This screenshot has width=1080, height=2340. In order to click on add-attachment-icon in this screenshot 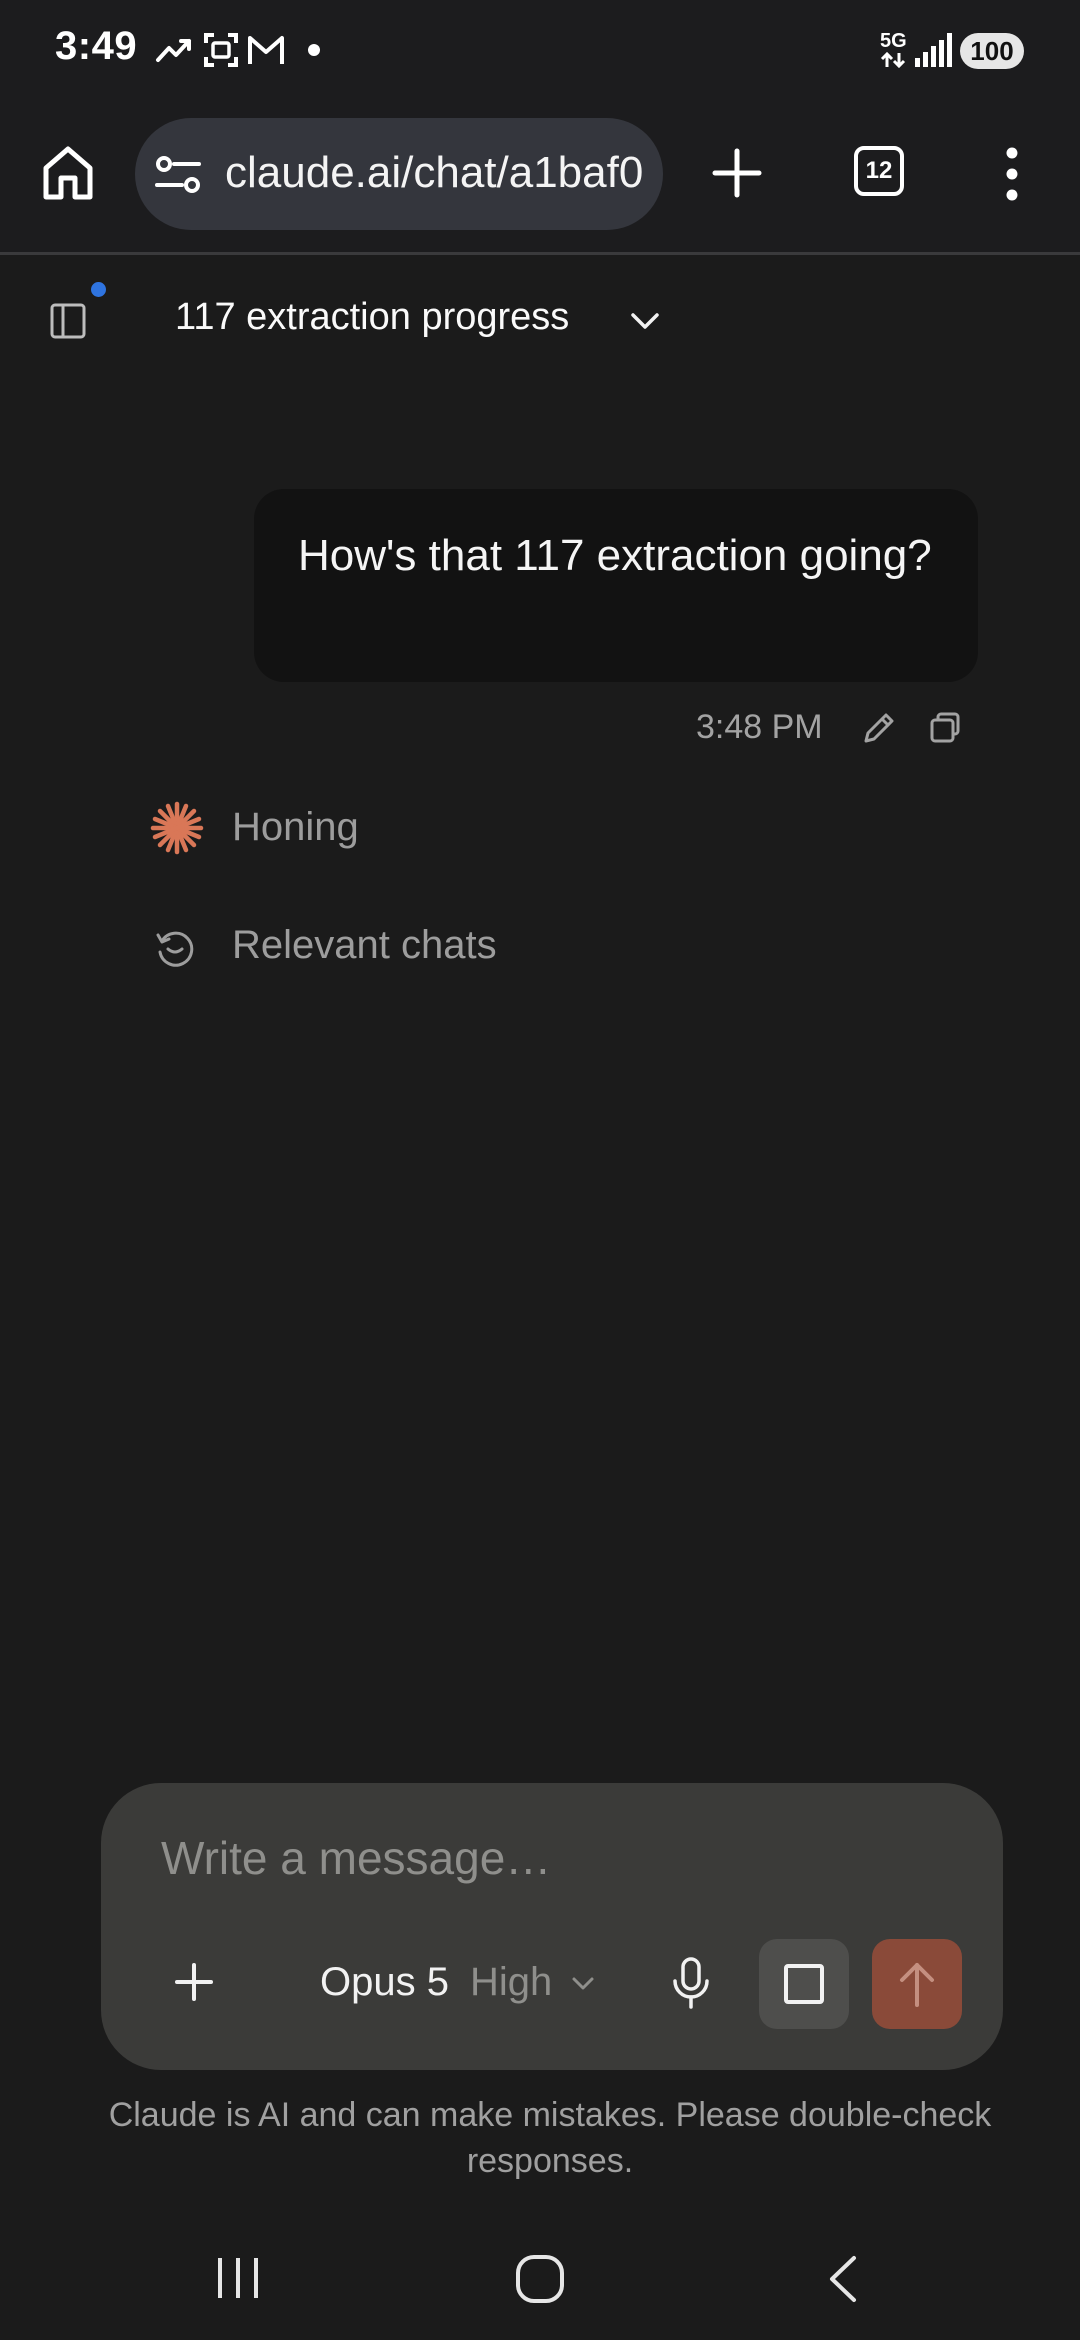, I will do `click(194, 1982)`.